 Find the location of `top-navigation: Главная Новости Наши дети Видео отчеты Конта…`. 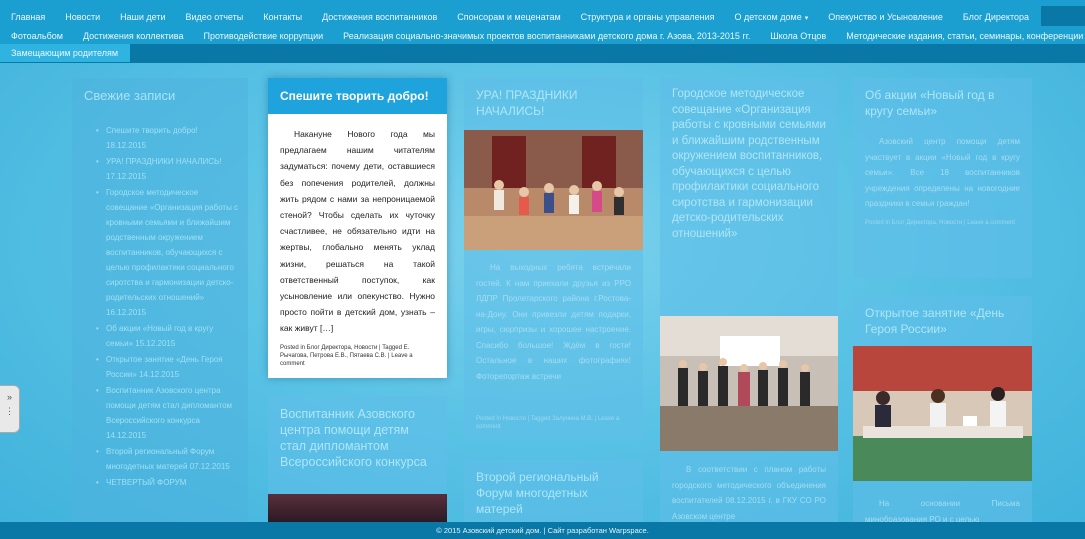

top-navigation: Главная Новости Наши дети Видео отчеты Конта… is located at coordinates (542, 31).